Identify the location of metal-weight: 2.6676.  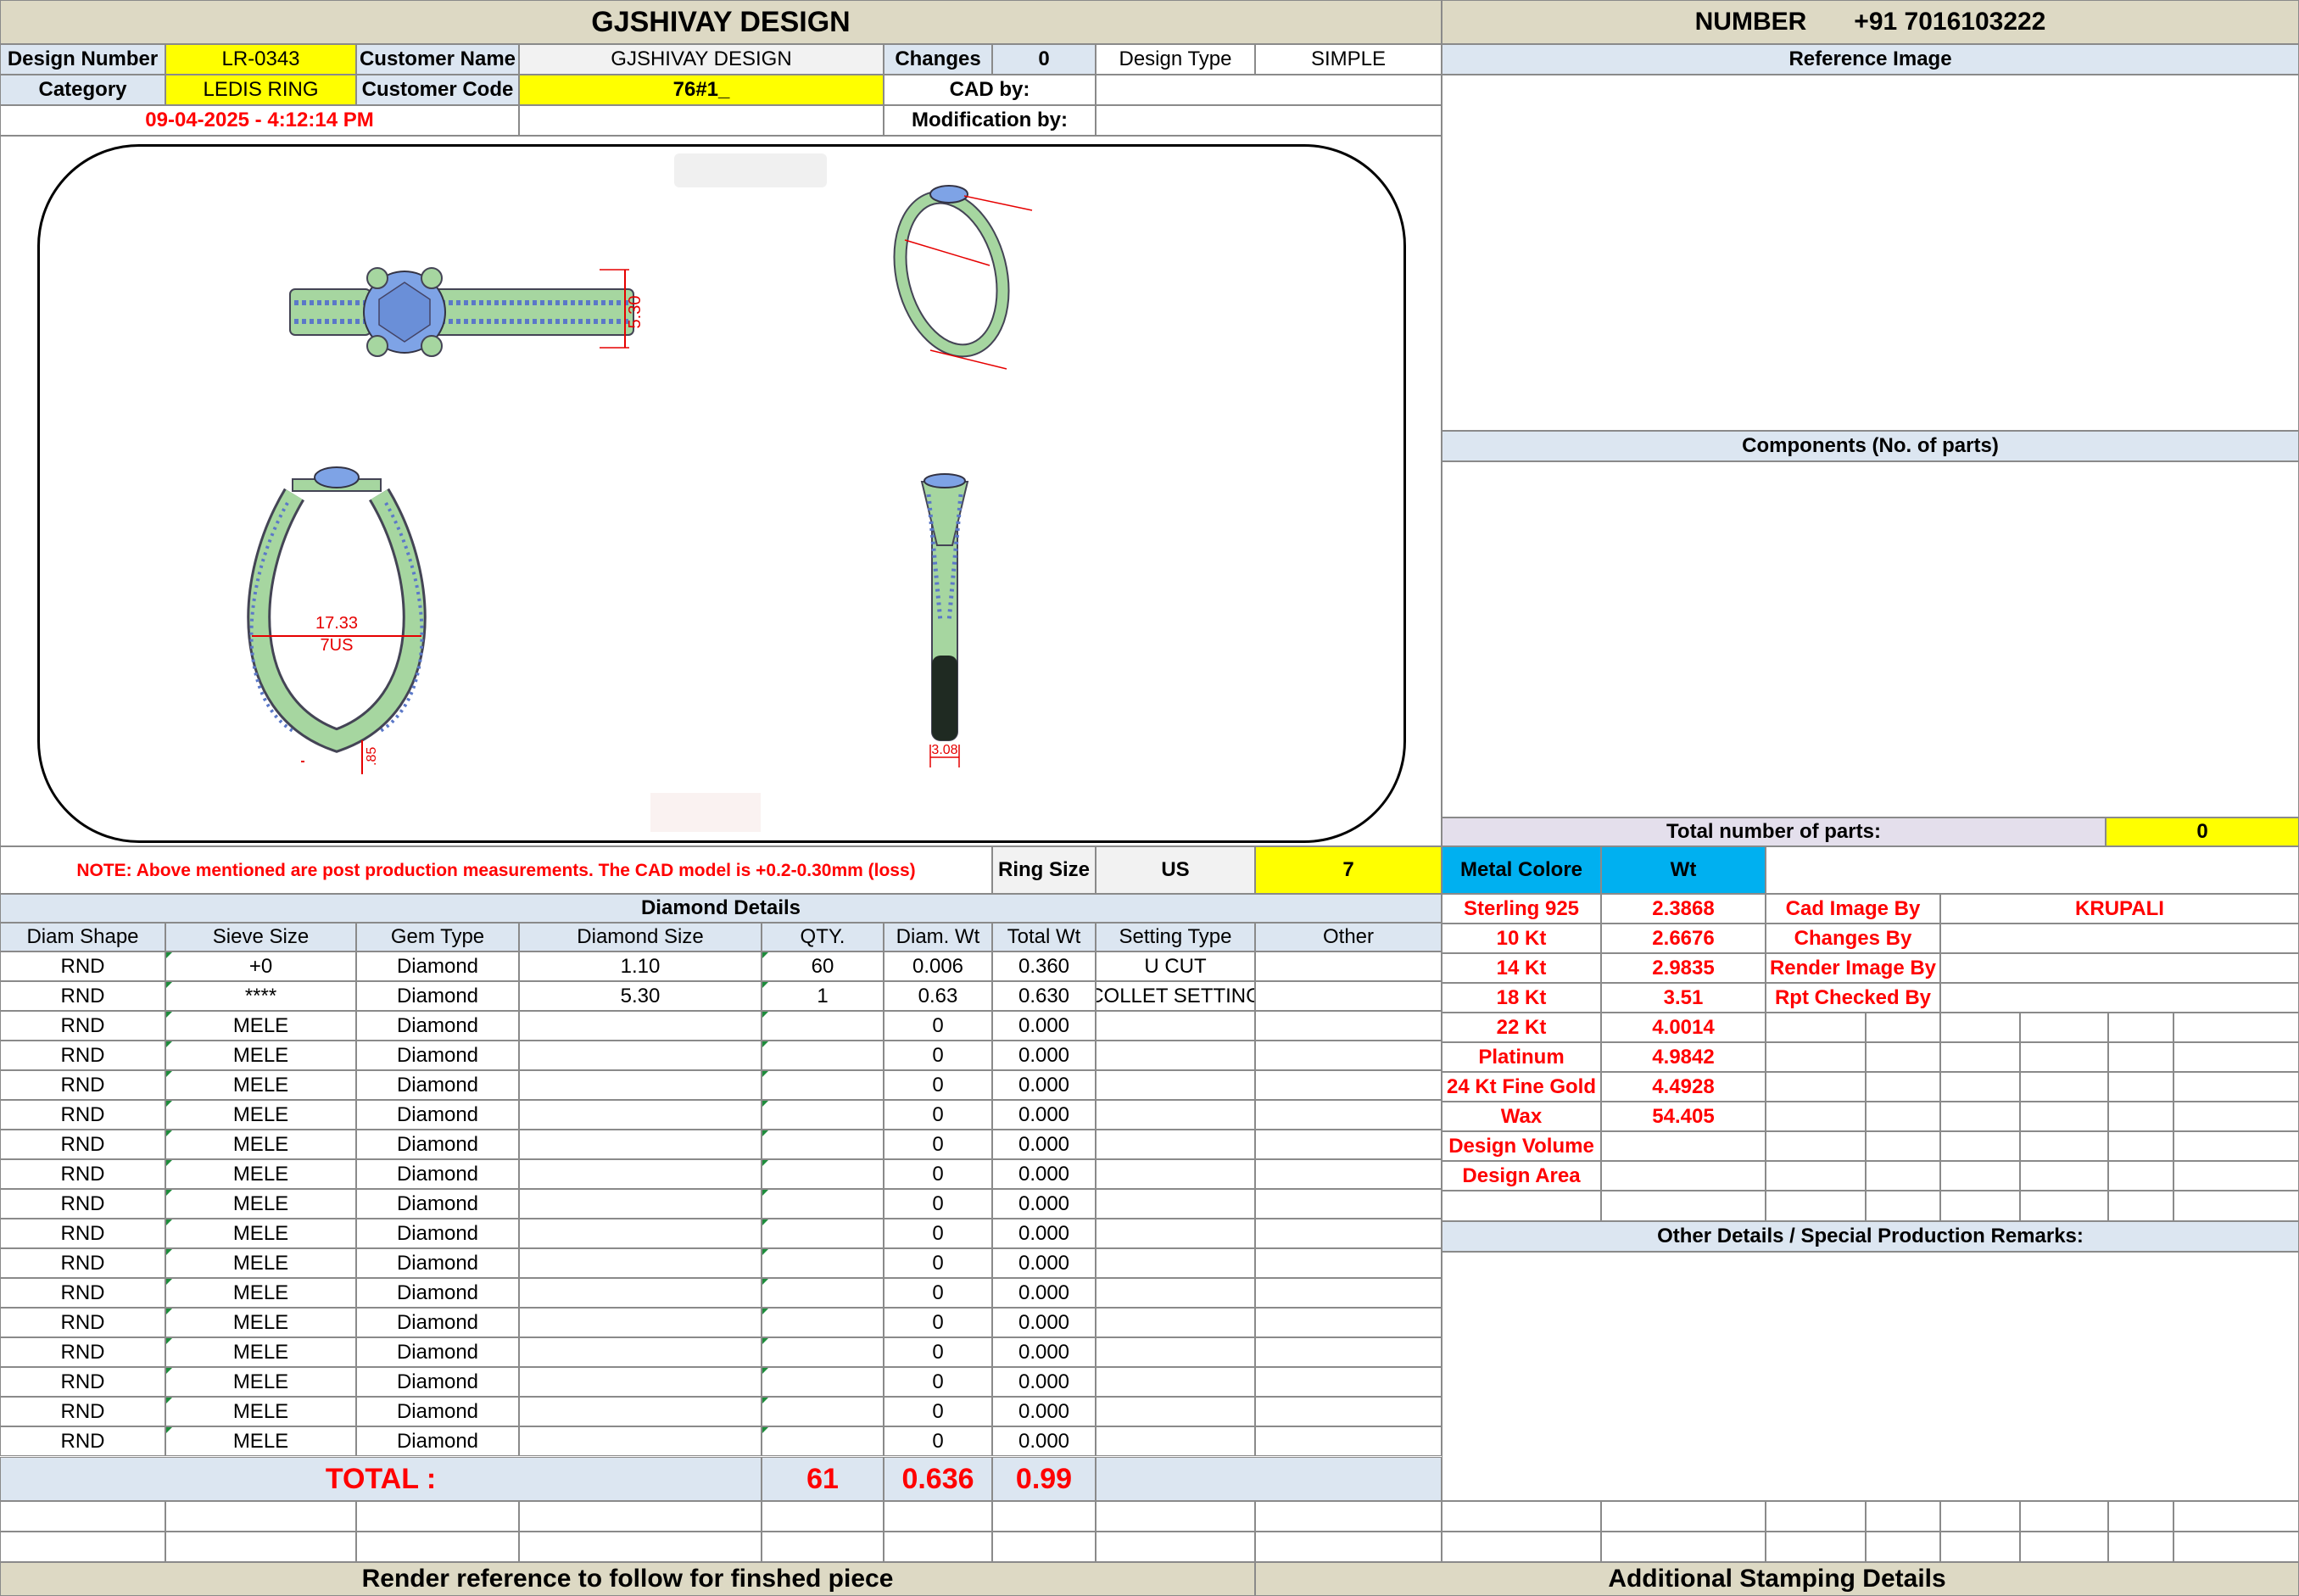
(1683, 938).